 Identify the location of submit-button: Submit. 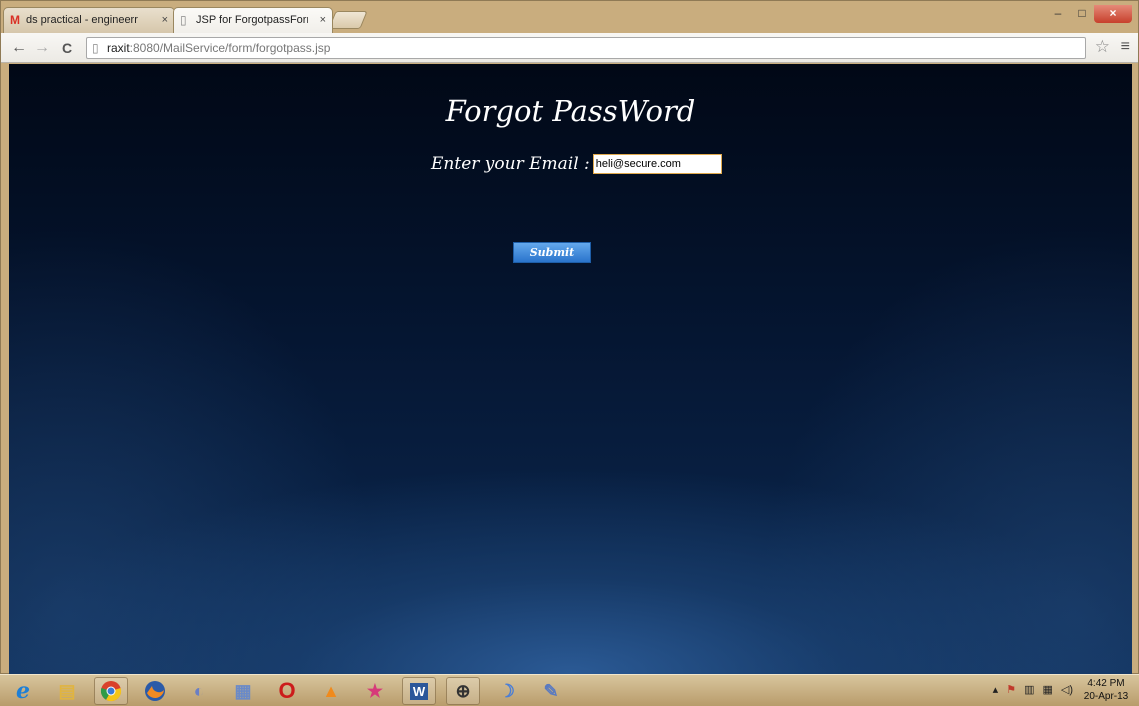
(552, 252).